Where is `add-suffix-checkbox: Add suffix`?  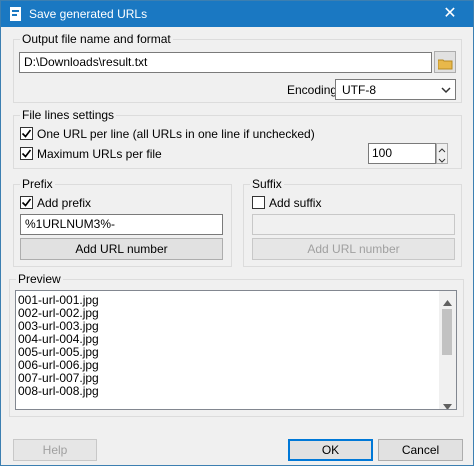
add-suffix-checkbox: Add suffix is located at coordinates (312, 203).